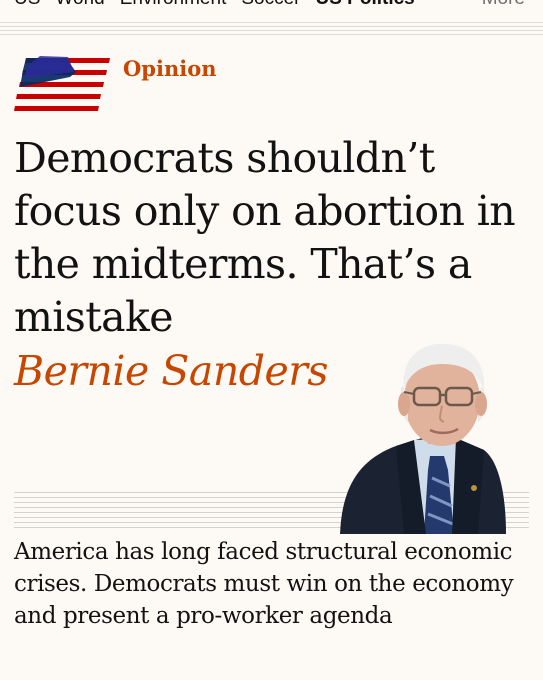 This screenshot has height=680, width=543. What do you see at coordinates (503, 5) in the screenshot?
I see `nav-more-link: More` at bounding box center [503, 5].